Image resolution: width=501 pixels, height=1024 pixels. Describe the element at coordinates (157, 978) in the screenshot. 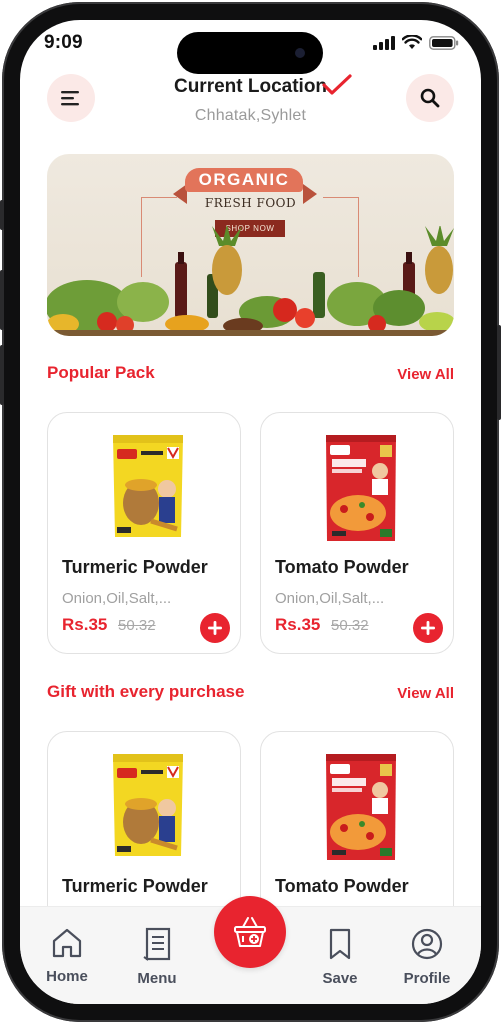

I see `nav-menu-label: Menu` at that location.